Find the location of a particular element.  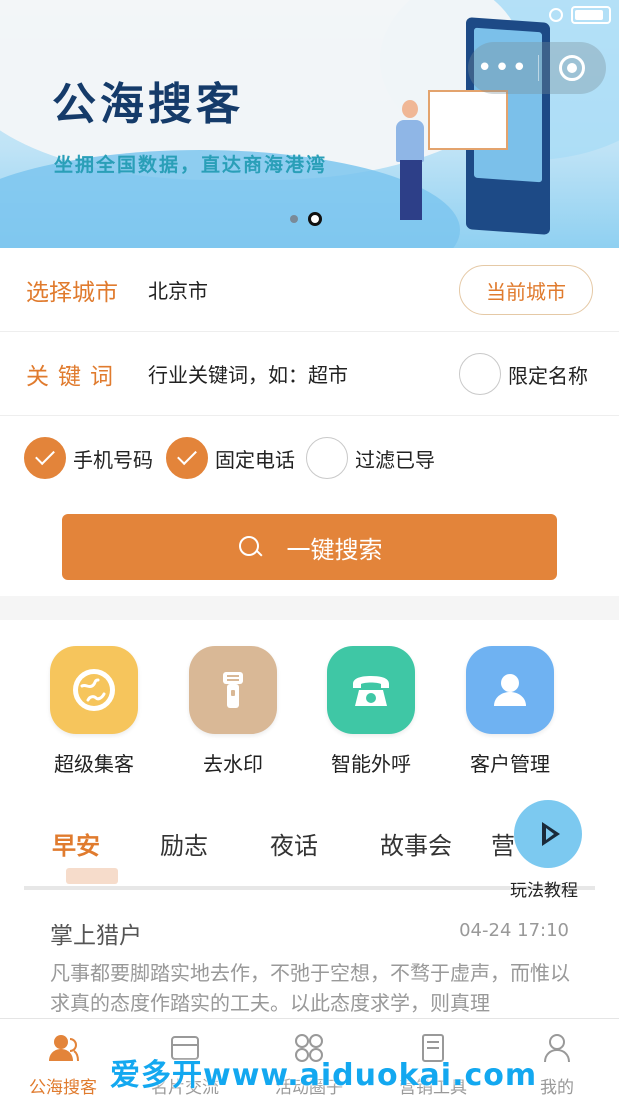

article-time: 04-24 17:10 is located at coordinates (514, 930).